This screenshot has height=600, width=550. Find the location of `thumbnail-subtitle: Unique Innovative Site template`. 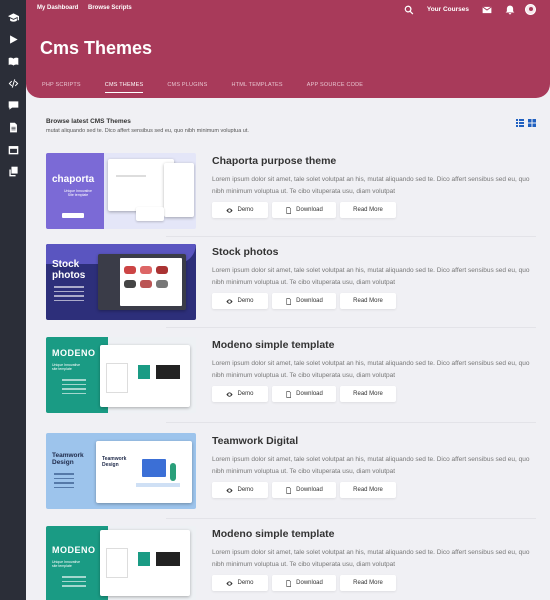

thumbnail-subtitle: Unique Innovative Site template is located at coordinates (78, 193).